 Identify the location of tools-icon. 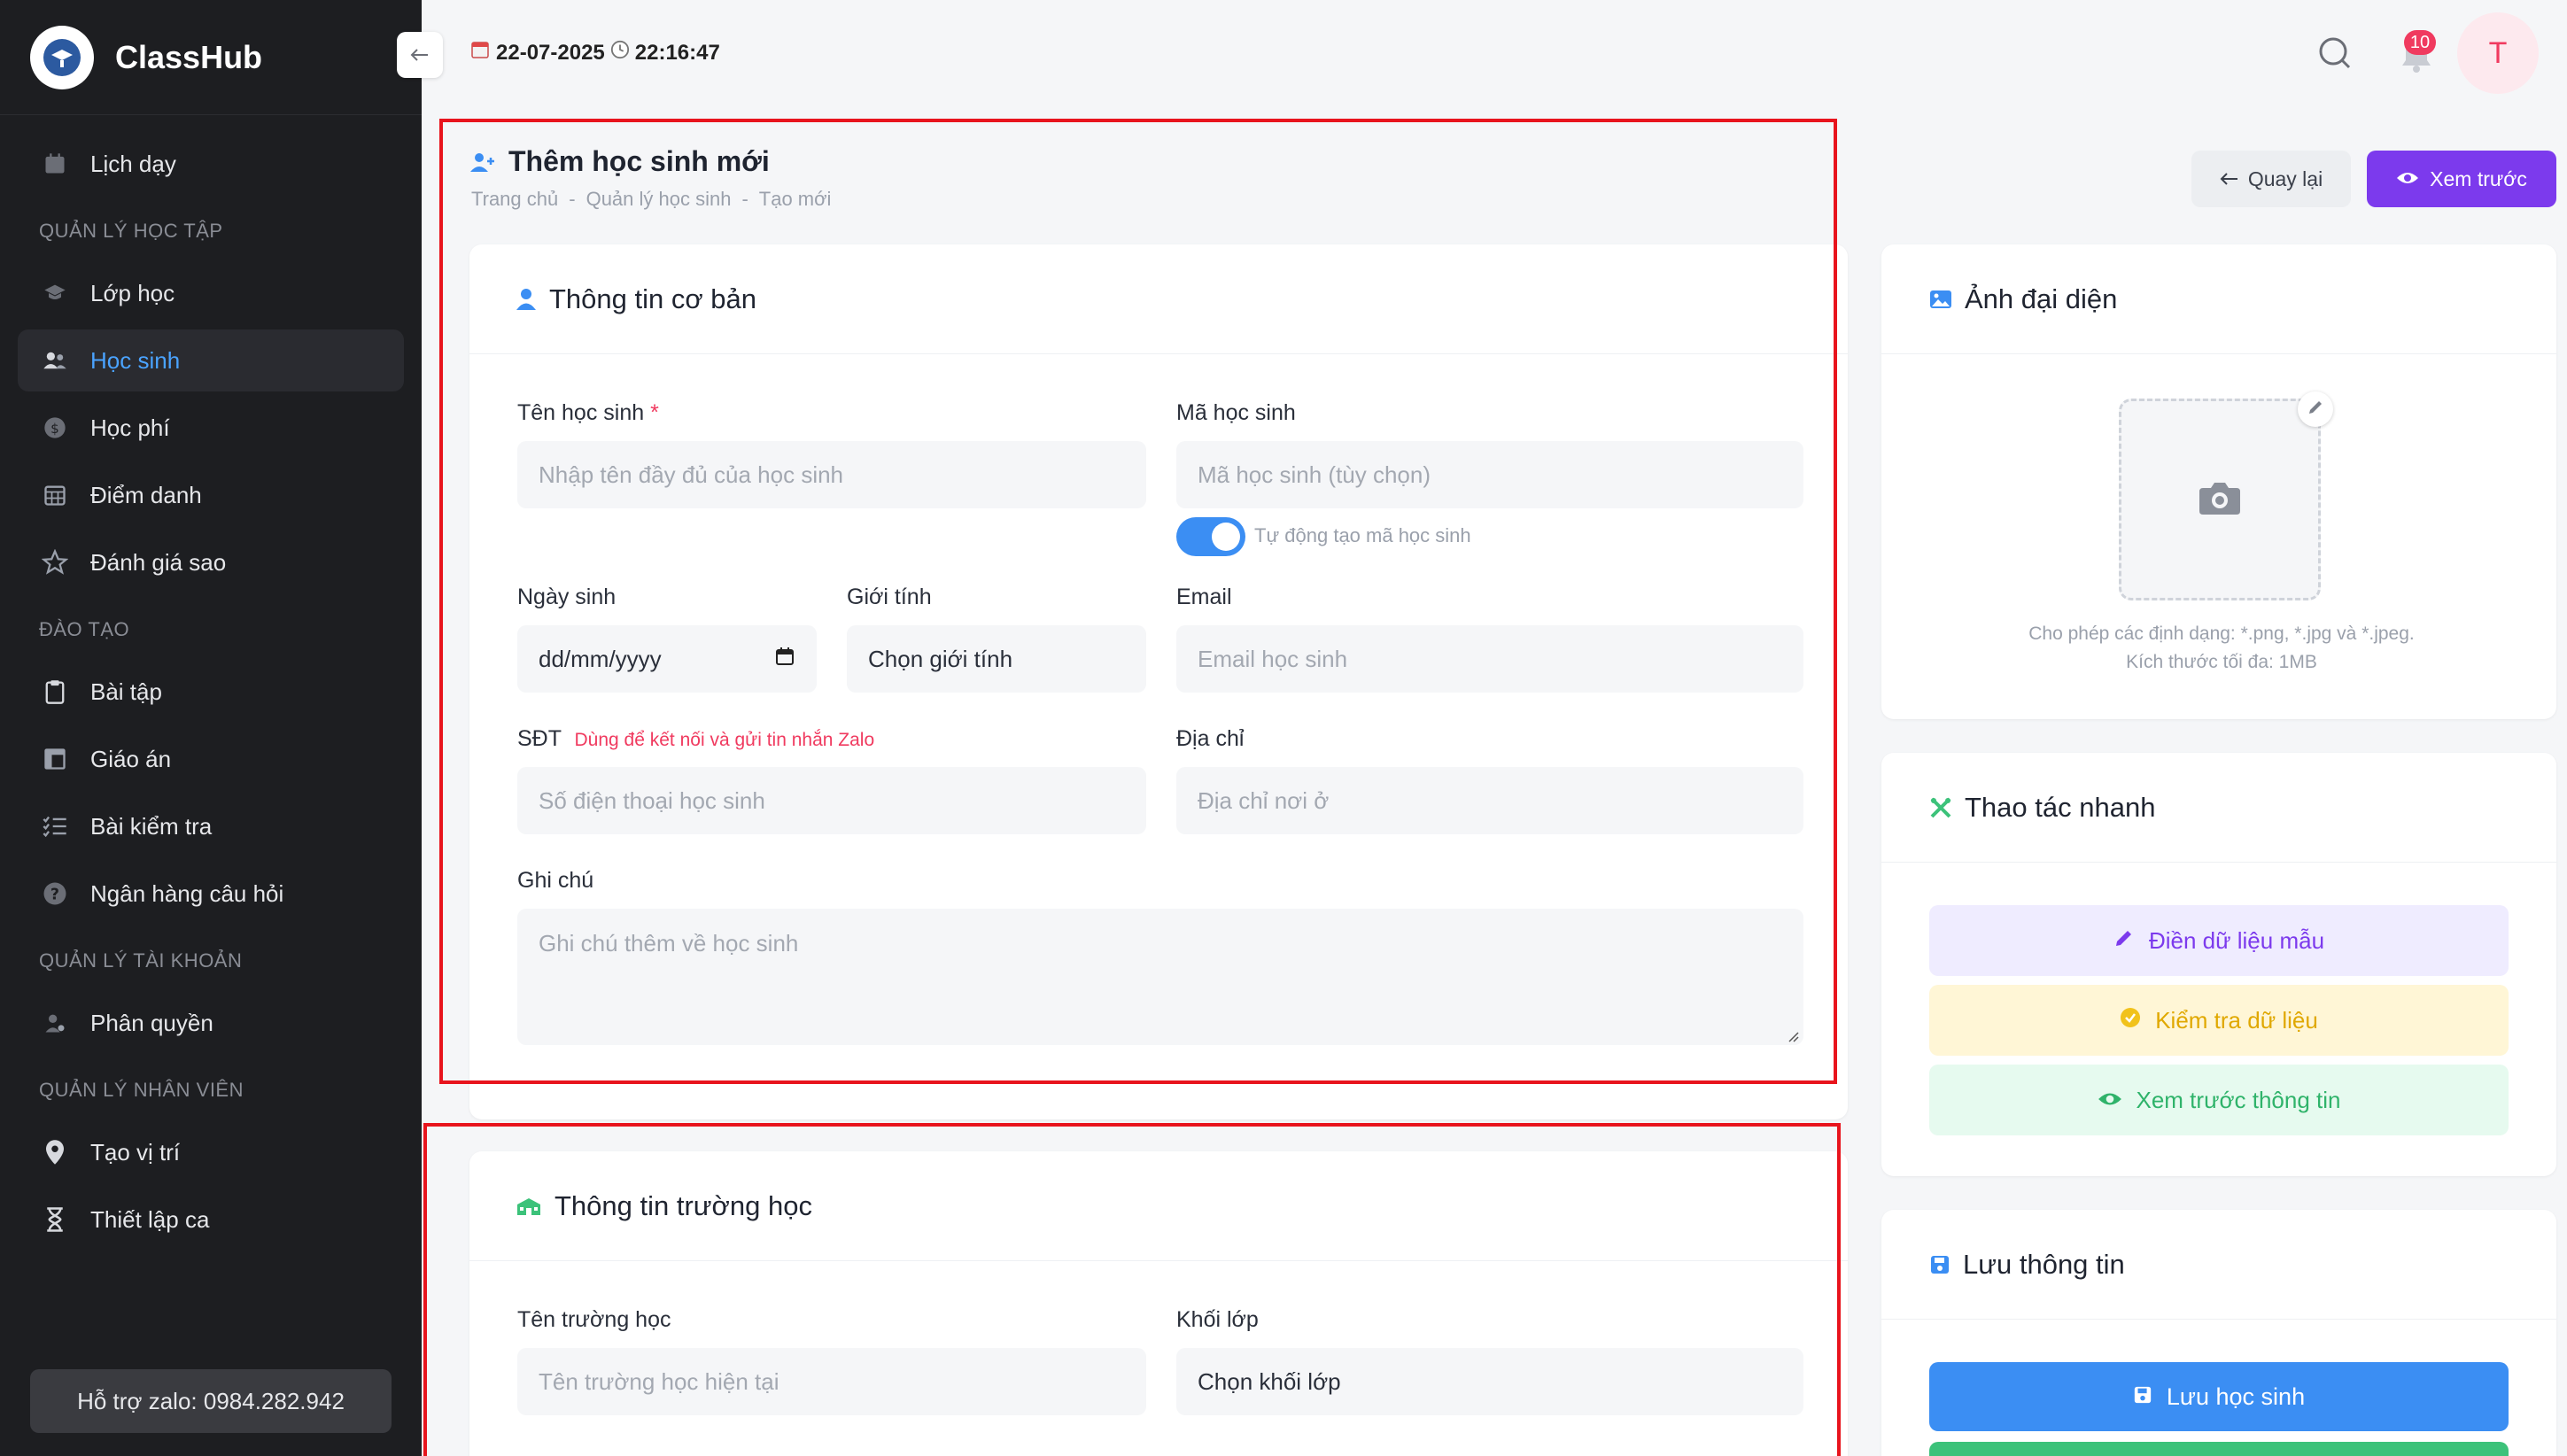
(1941, 807).